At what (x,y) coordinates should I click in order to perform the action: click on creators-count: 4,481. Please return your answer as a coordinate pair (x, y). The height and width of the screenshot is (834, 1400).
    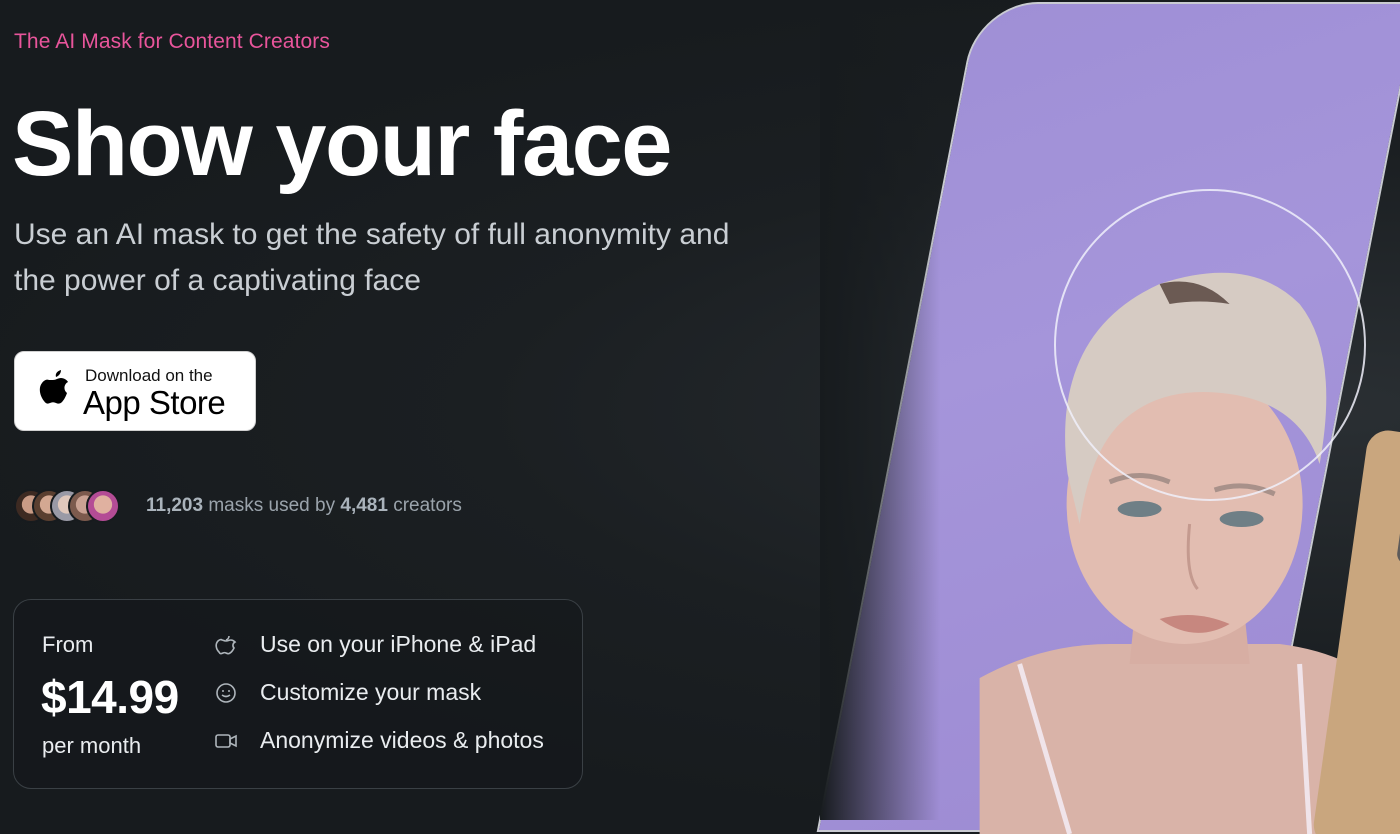
    Looking at the image, I should click on (364, 505).